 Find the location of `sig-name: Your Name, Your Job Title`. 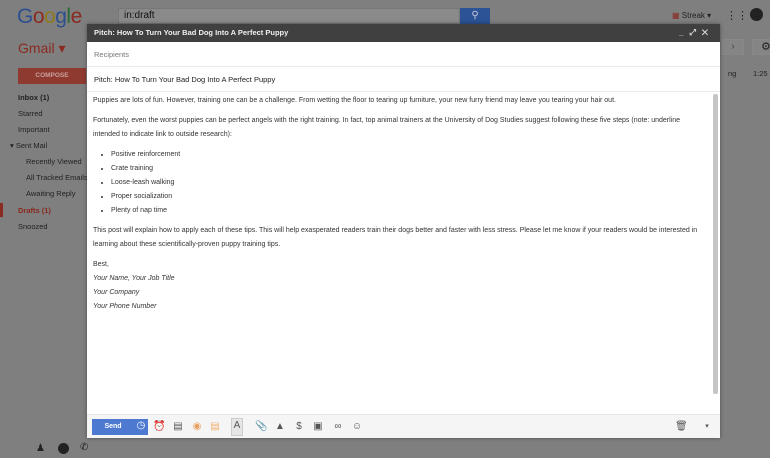

sig-name: Your Name, Your Job Title is located at coordinates (134, 278).